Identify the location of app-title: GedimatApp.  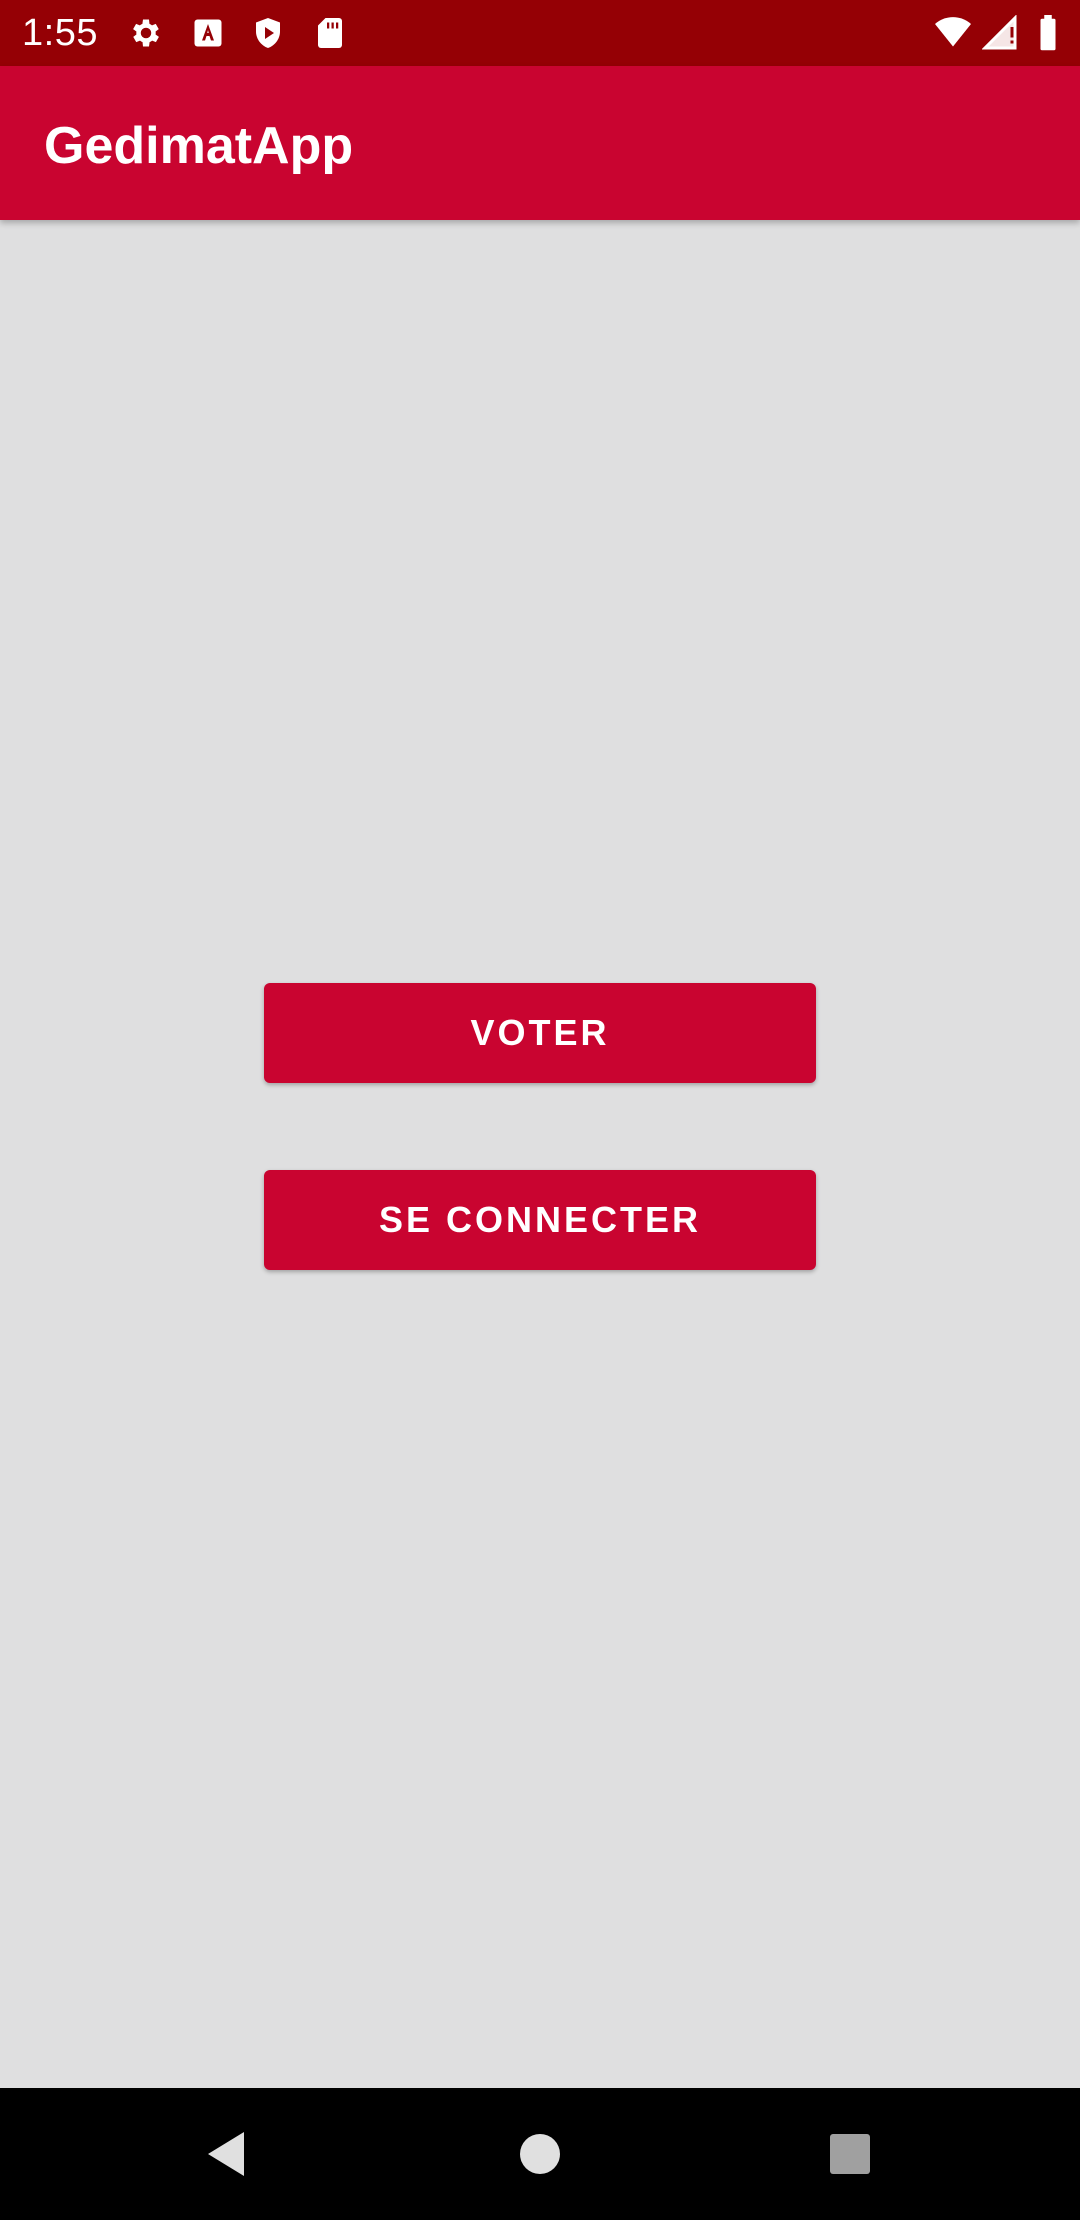
(199, 146).